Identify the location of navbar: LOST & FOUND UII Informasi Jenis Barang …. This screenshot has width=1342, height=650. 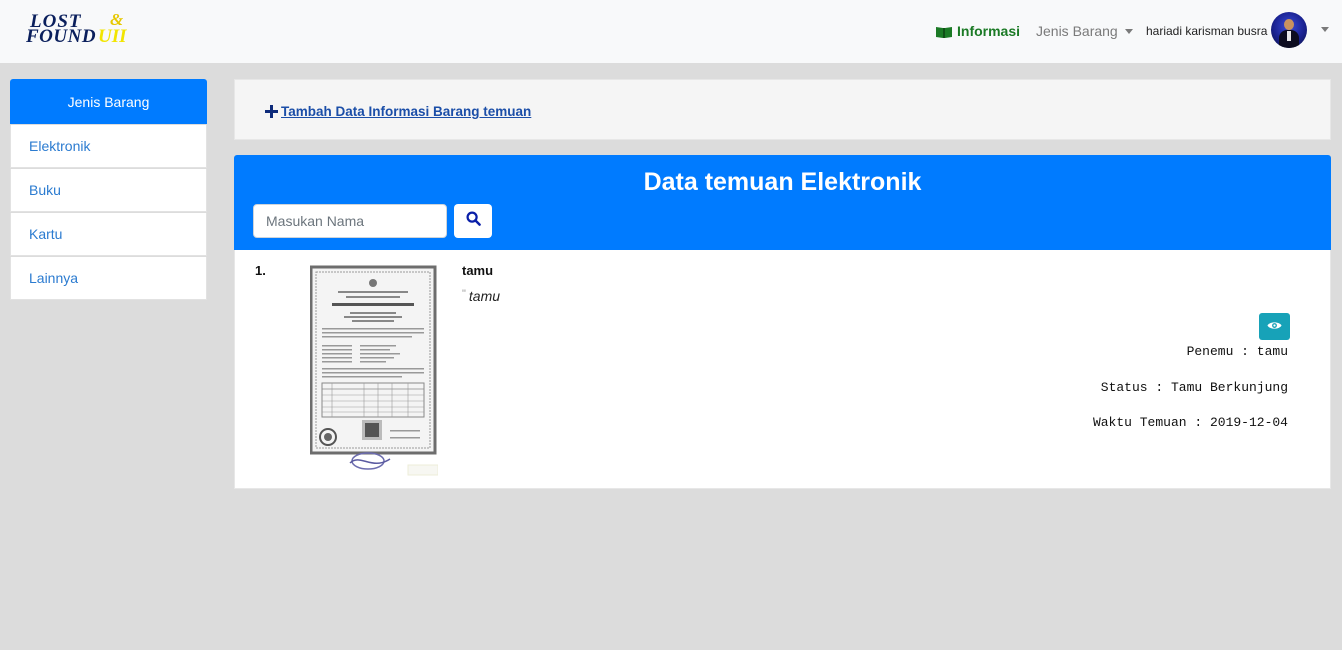
(671, 31).